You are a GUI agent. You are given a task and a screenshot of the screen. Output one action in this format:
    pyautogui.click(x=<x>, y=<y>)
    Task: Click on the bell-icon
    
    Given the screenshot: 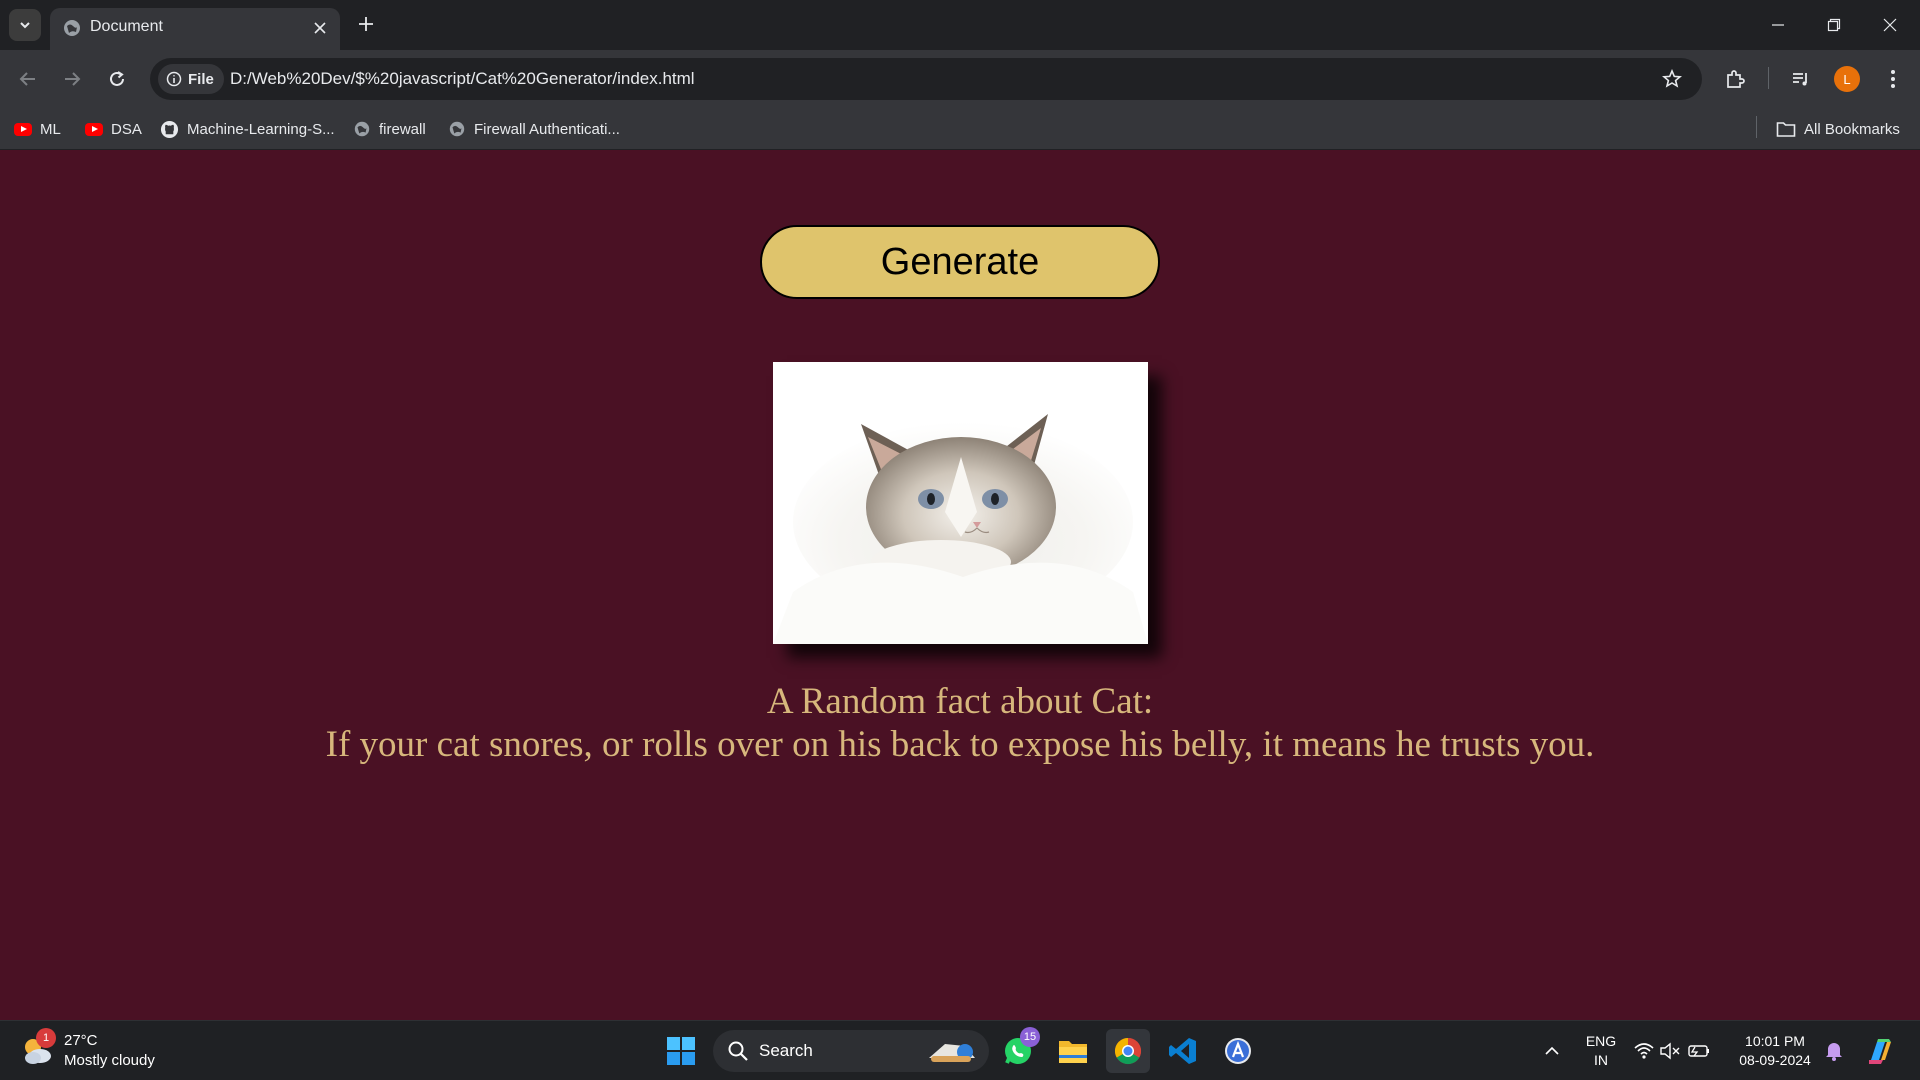 What is the action you would take?
    pyautogui.click(x=1834, y=1052)
    